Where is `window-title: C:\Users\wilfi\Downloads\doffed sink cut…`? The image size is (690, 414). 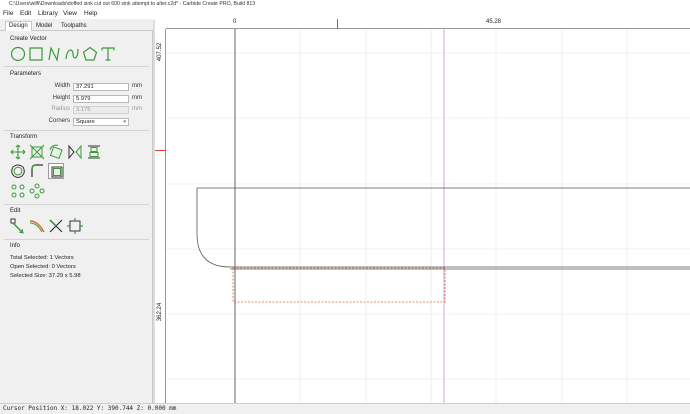
window-title: C:\Users\wilfi\Downloads\doffed sink cut… is located at coordinates (132, 4).